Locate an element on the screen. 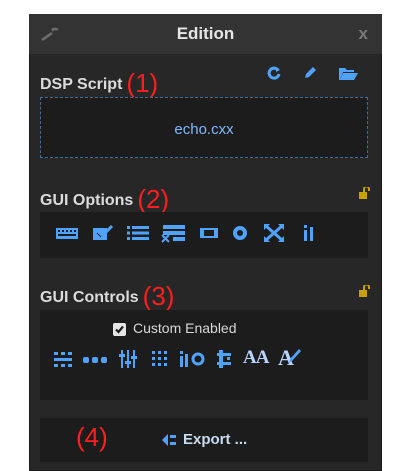 This screenshot has height=471, width=401. refresh-icon is located at coordinates (274, 73).